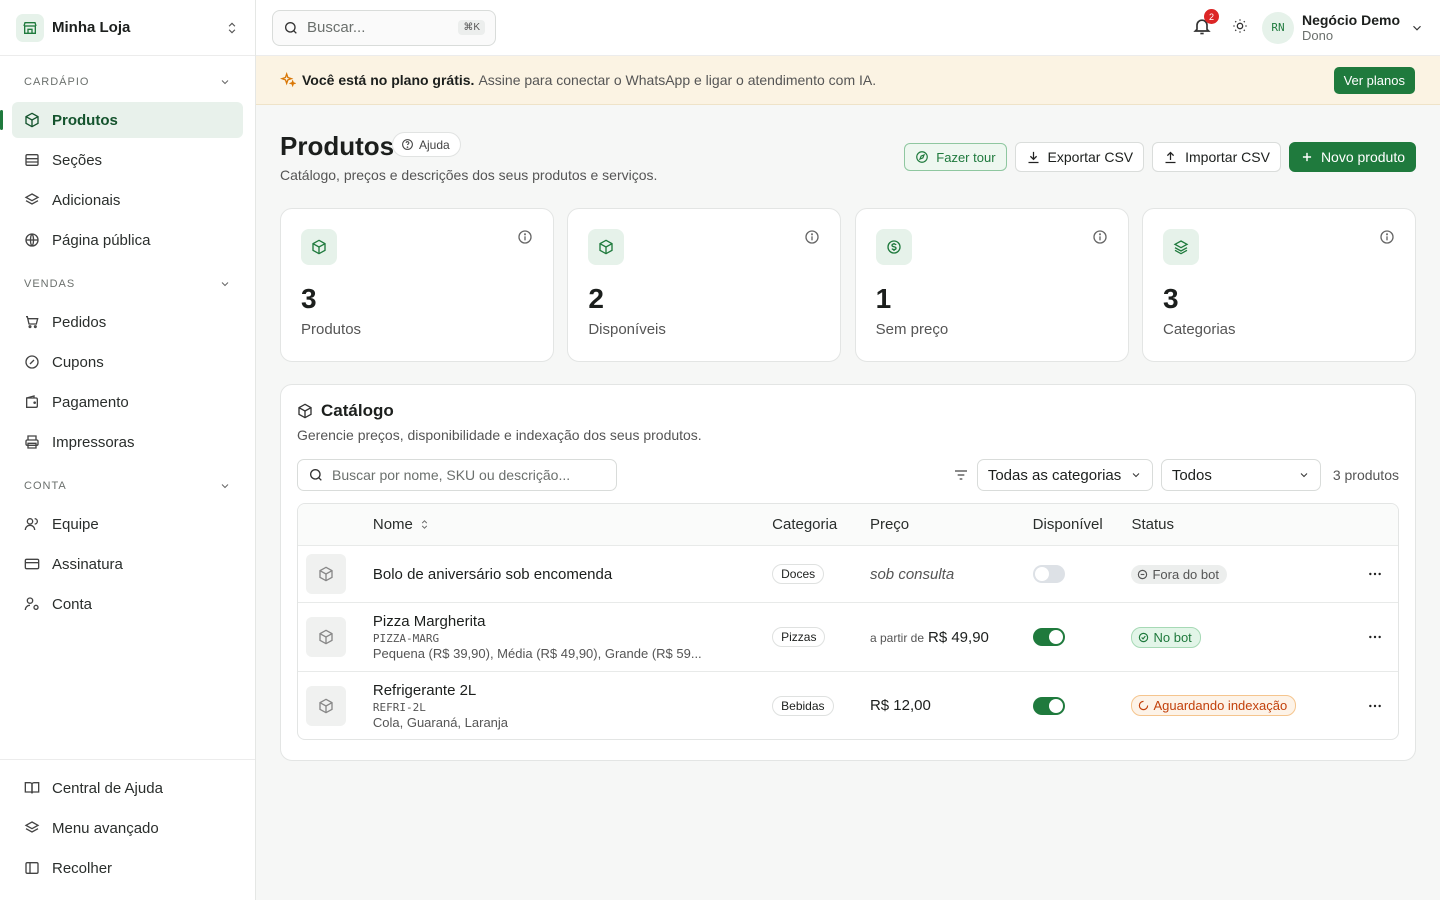 This screenshot has width=1440, height=900. I want to click on user-cog-icon, so click(31, 604).